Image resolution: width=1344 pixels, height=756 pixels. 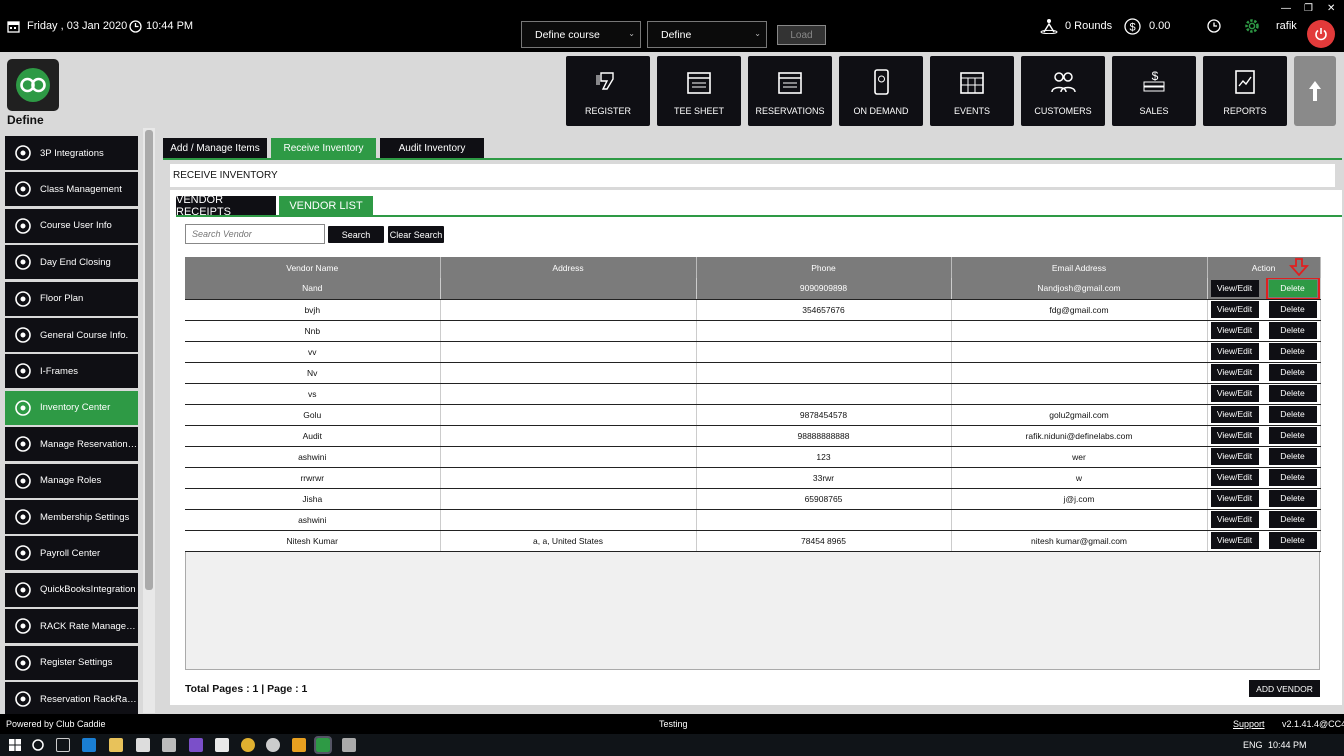 I want to click on nav-sales: $ SALES, so click(x=1154, y=91).